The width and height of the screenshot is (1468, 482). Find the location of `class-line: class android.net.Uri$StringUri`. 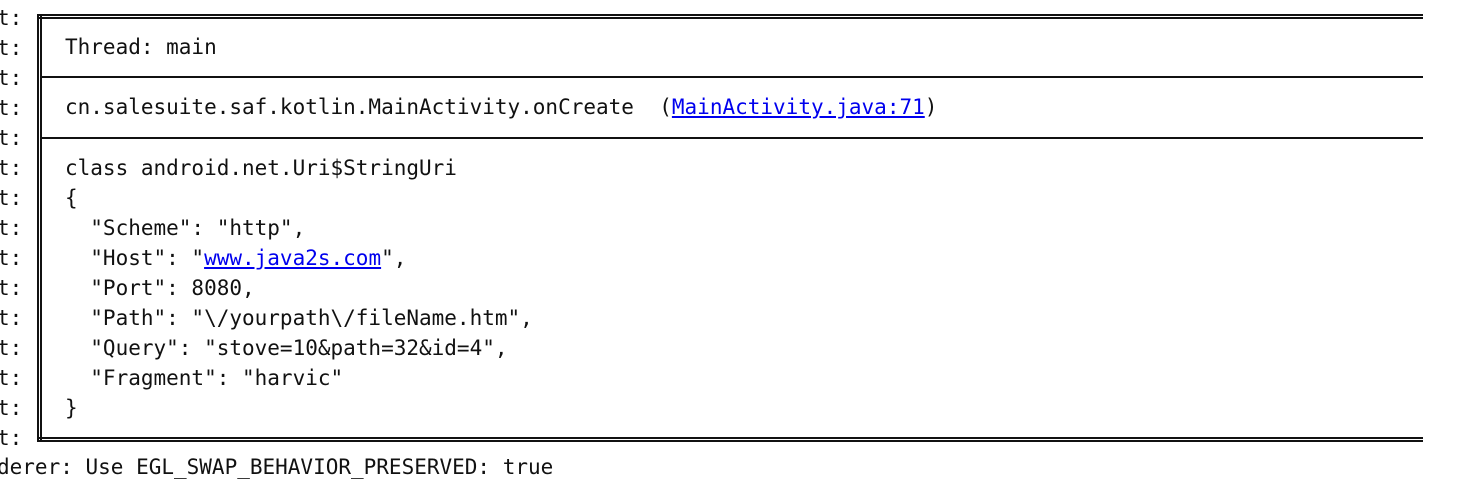

class-line: class android.net.Uri$StringUri is located at coordinates (261, 168).